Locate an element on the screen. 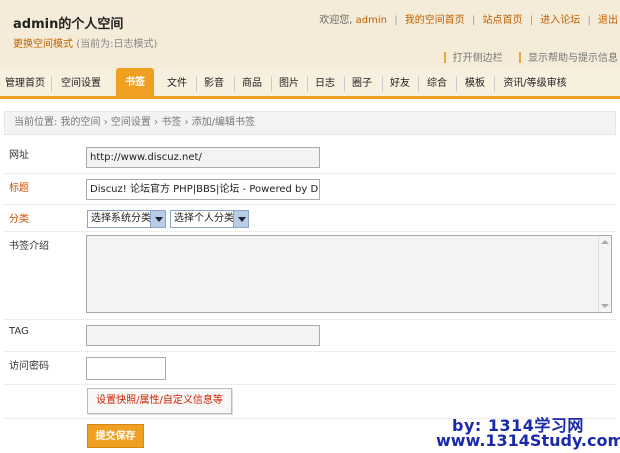 Image resolution: width=620 pixels, height=453 pixels. welcome-text: 欢迎您, is located at coordinates (336, 20).